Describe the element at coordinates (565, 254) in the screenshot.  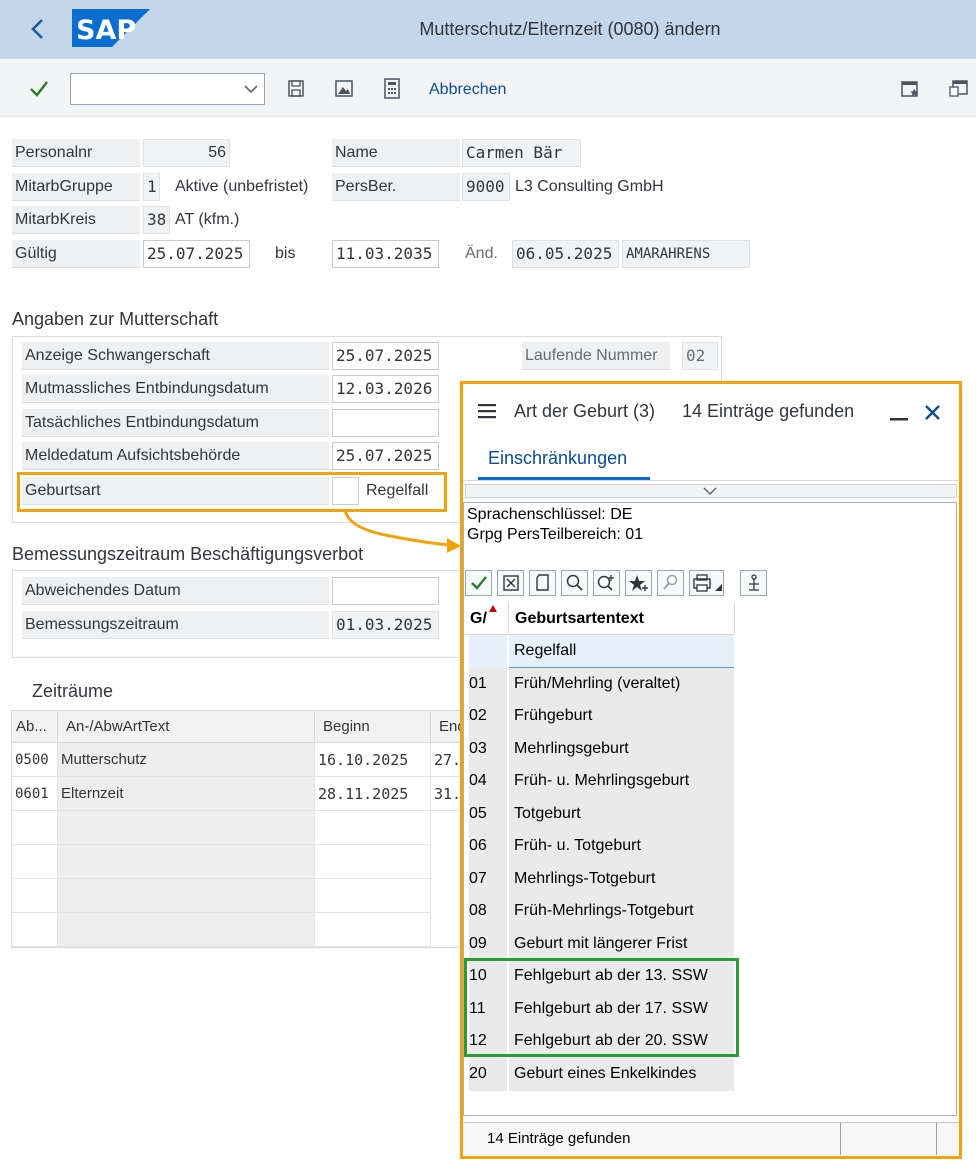
I see `aend-date-field: 06.05.2025` at that location.